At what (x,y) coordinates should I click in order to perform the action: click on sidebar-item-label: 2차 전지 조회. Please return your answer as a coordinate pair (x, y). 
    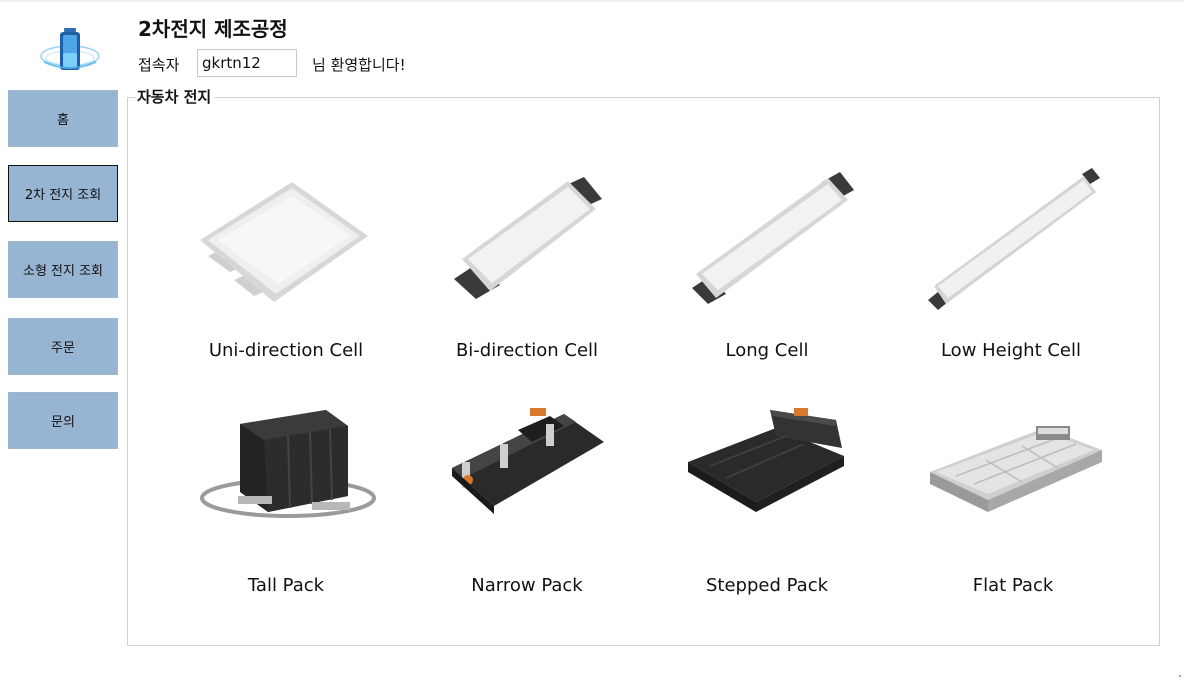
    Looking at the image, I should click on (63, 195).